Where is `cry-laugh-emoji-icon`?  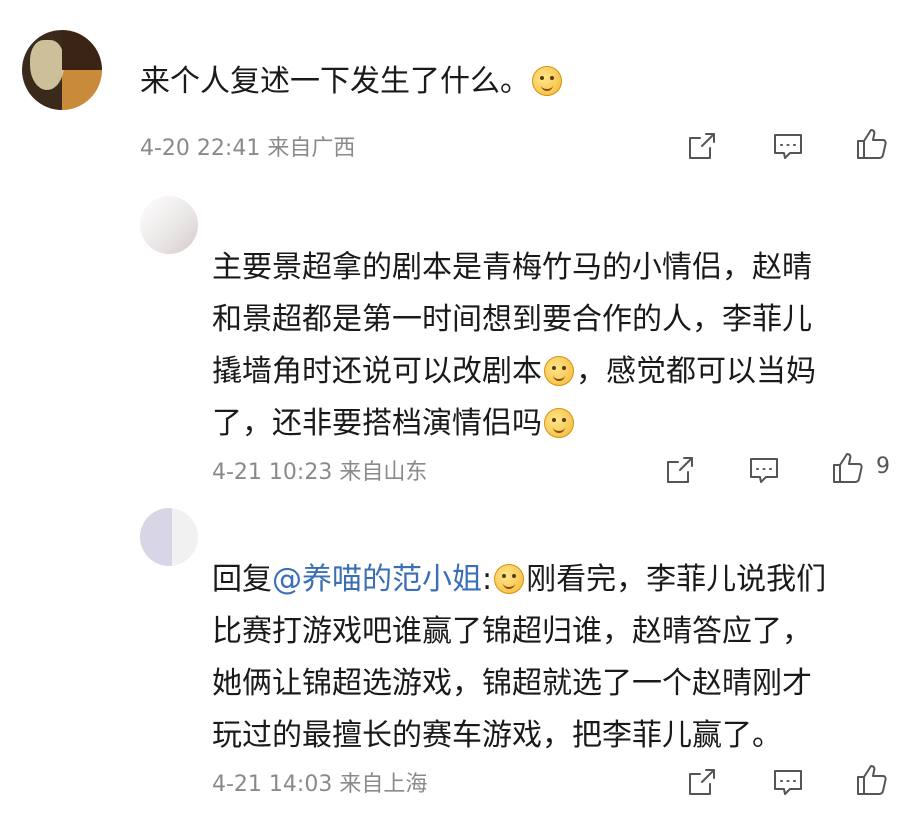
cry-laugh-emoji-icon is located at coordinates (559, 371).